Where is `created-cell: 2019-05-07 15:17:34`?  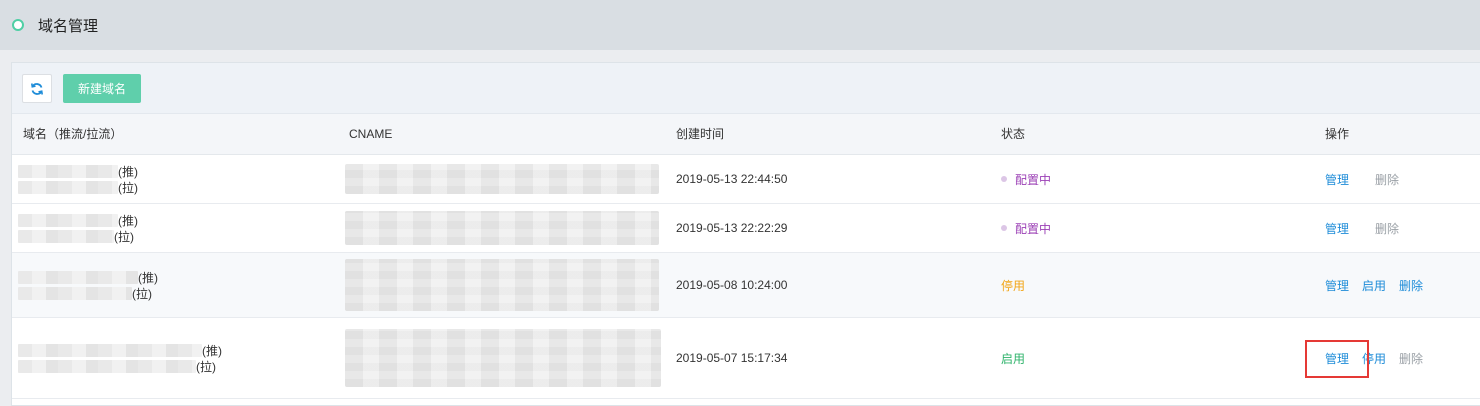
created-cell: 2019-05-07 15:17:34 is located at coordinates (732, 358).